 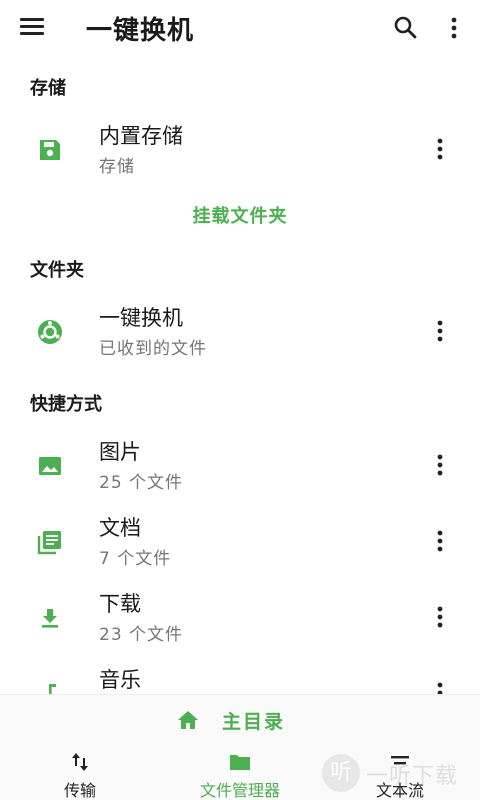 What do you see at coordinates (412, 776) in the screenshot?
I see `watermark-text: 一听下载` at bounding box center [412, 776].